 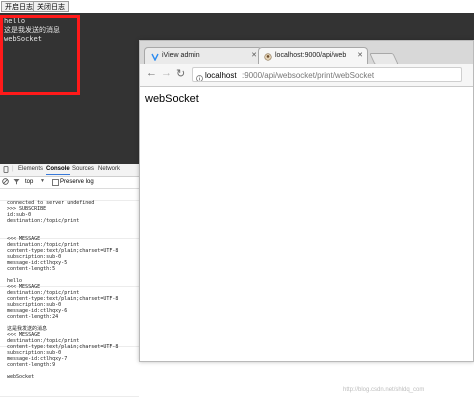 I want to click on page-content-text: webSocket, so click(x=172, y=99).